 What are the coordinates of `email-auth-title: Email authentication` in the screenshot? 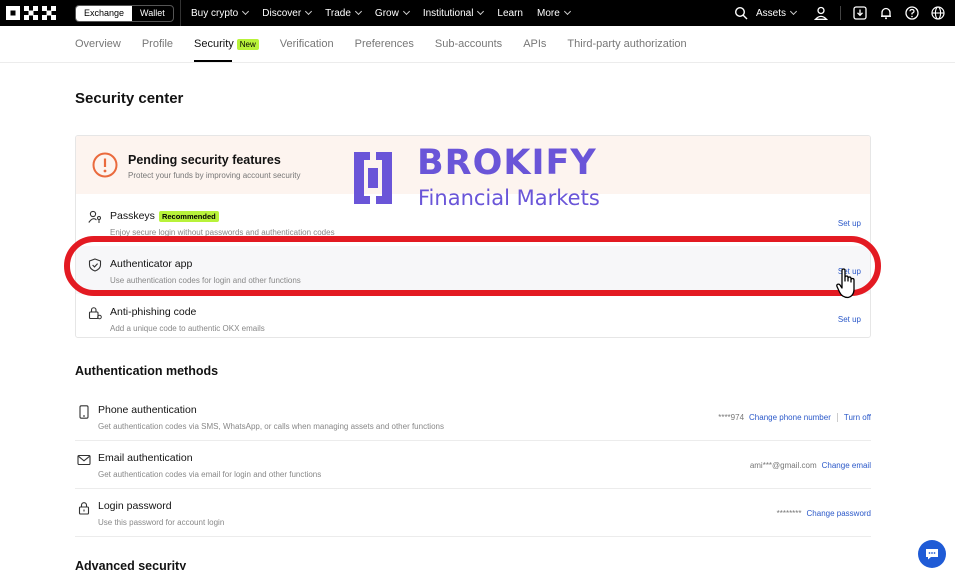 It's located at (145, 458).